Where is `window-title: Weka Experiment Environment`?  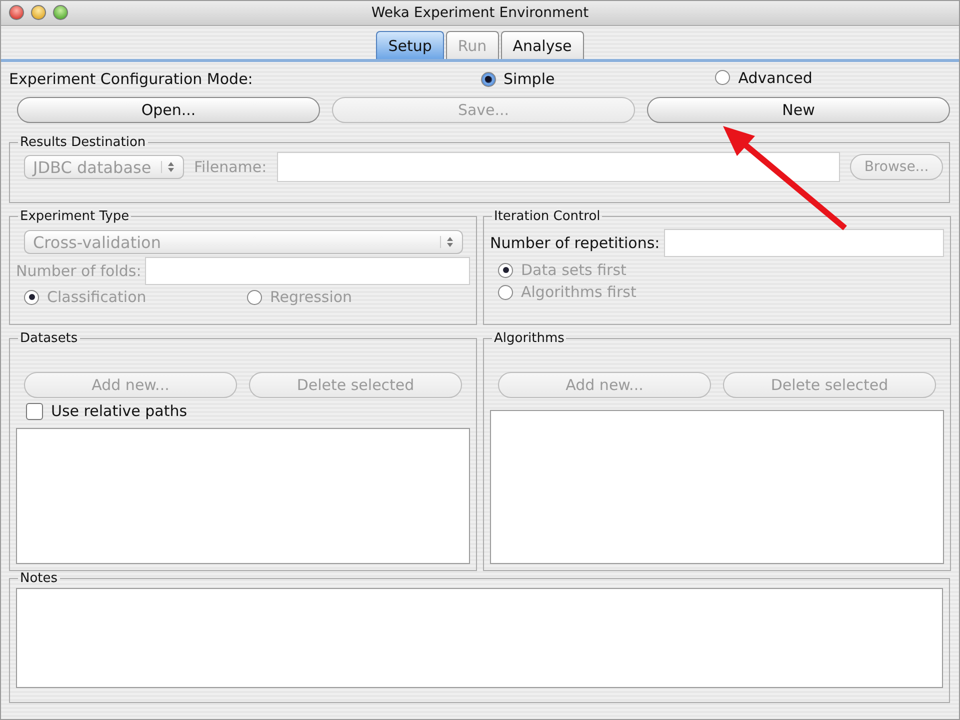
window-title: Weka Experiment Environment is located at coordinates (480, 13).